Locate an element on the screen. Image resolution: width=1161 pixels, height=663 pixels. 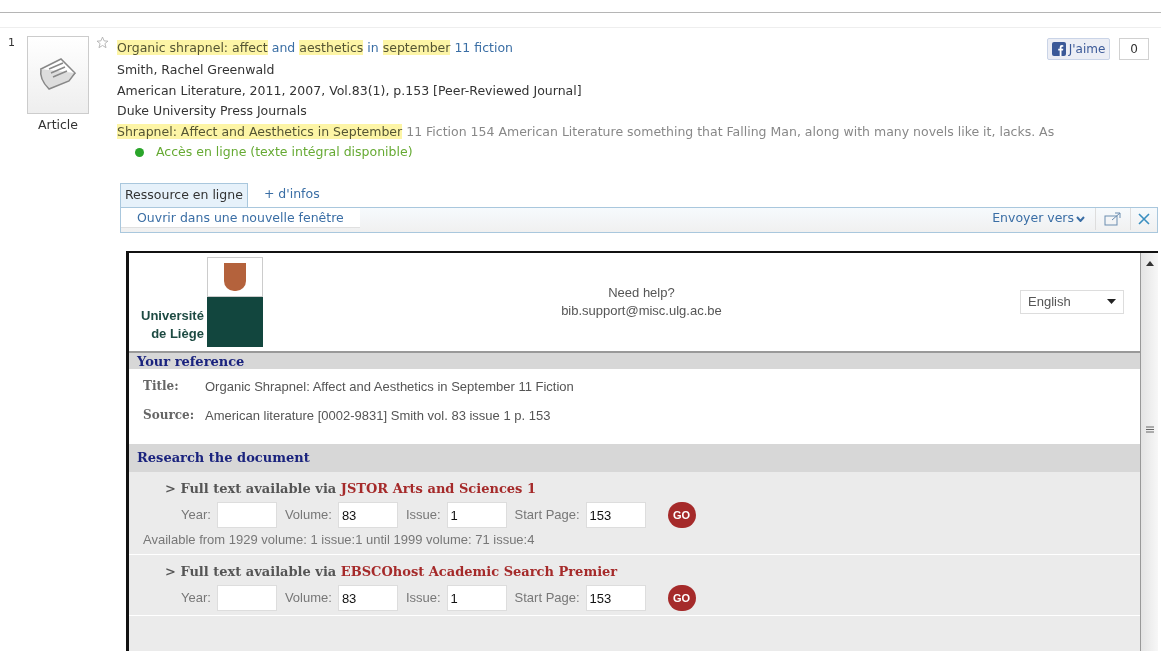
like-button: J'aime is located at coordinates (1078, 49).